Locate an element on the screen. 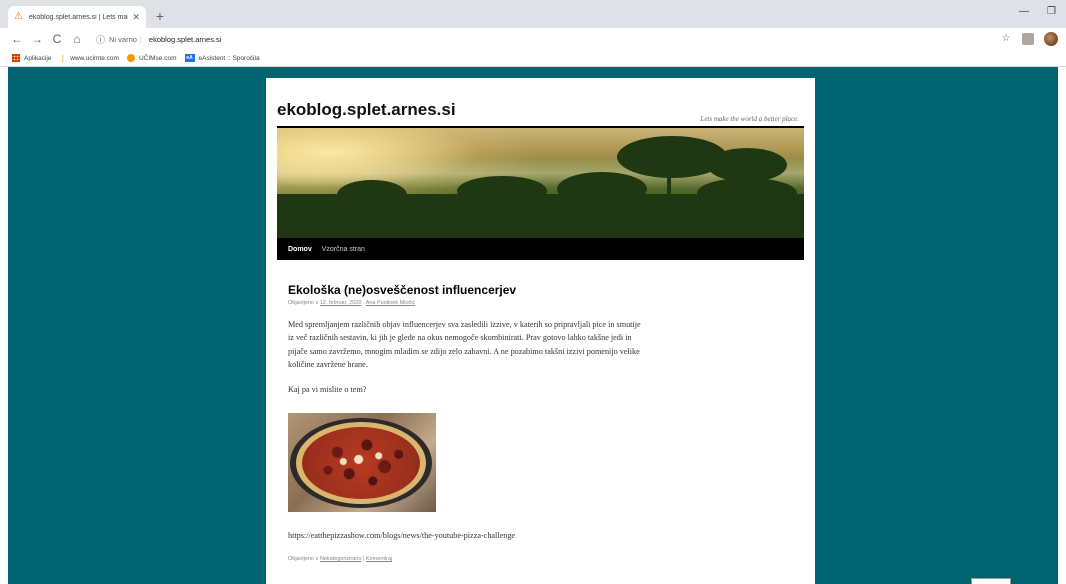  comment-link: Komentiraj is located at coordinates (379, 559).